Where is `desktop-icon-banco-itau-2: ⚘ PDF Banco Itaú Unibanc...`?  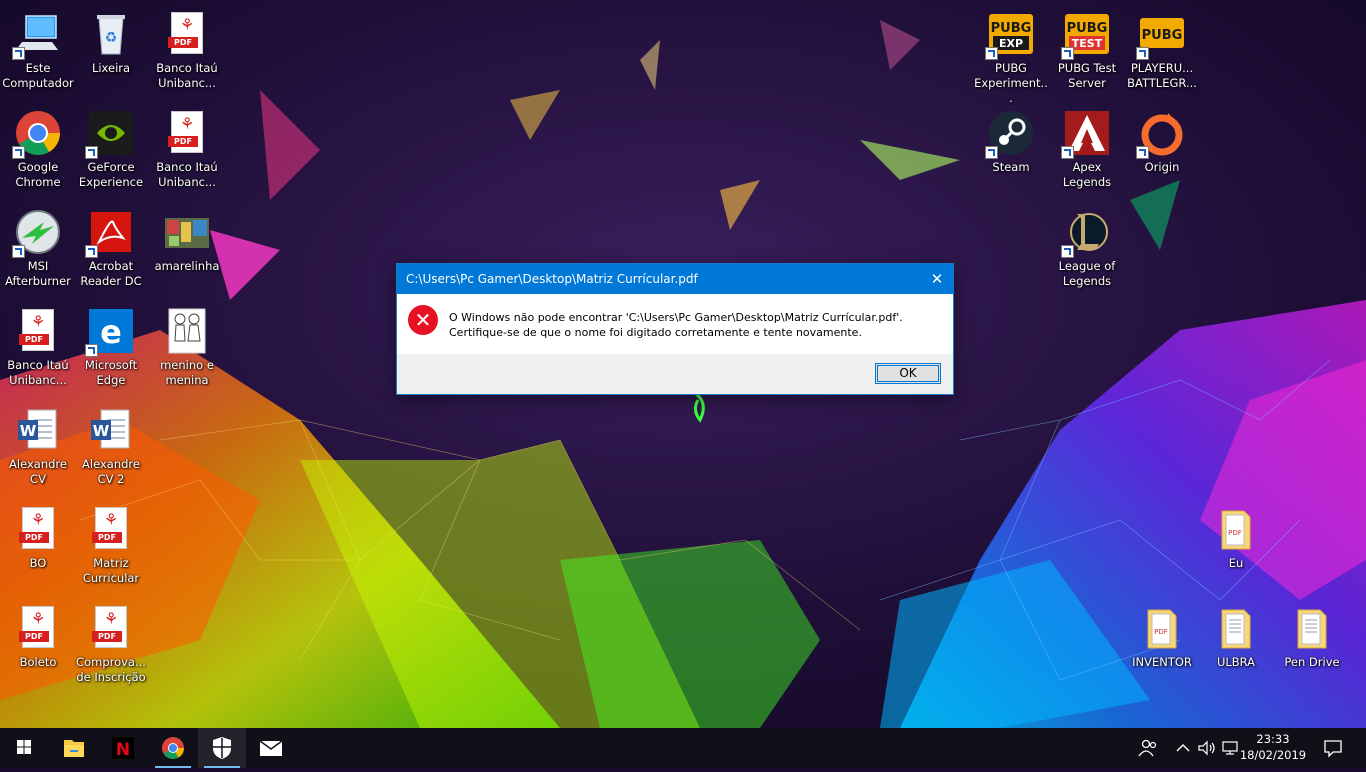
desktop-icon-banco-itau-2: ⚘ PDF Banco Itaú Unibanc... is located at coordinates (187, 151).